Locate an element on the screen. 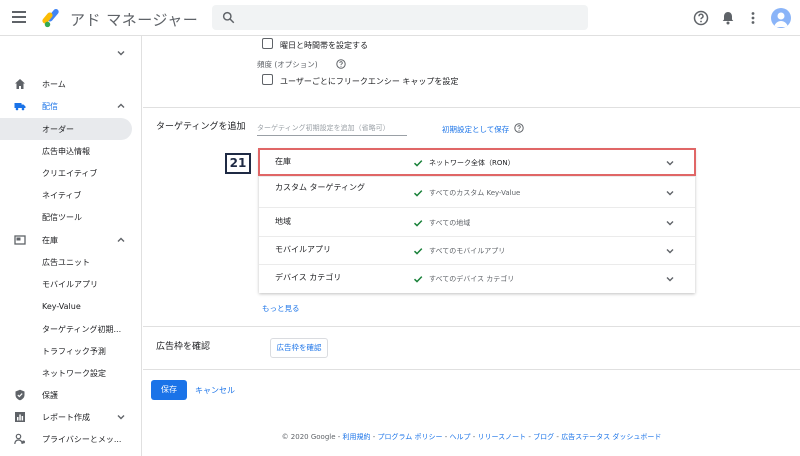  targeting-row-value: すべてのカスタム Key-Value is located at coordinates (475, 193).